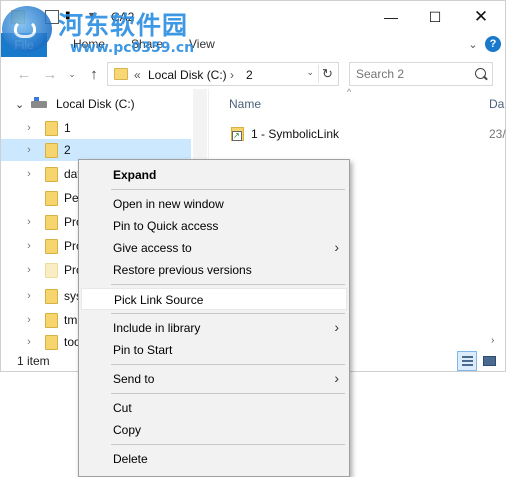 The height and width of the screenshot is (477, 506). What do you see at coordinates (168, 204) in the screenshot?
I see `menu-label: Open in new window` at bounding box center [168, 204].